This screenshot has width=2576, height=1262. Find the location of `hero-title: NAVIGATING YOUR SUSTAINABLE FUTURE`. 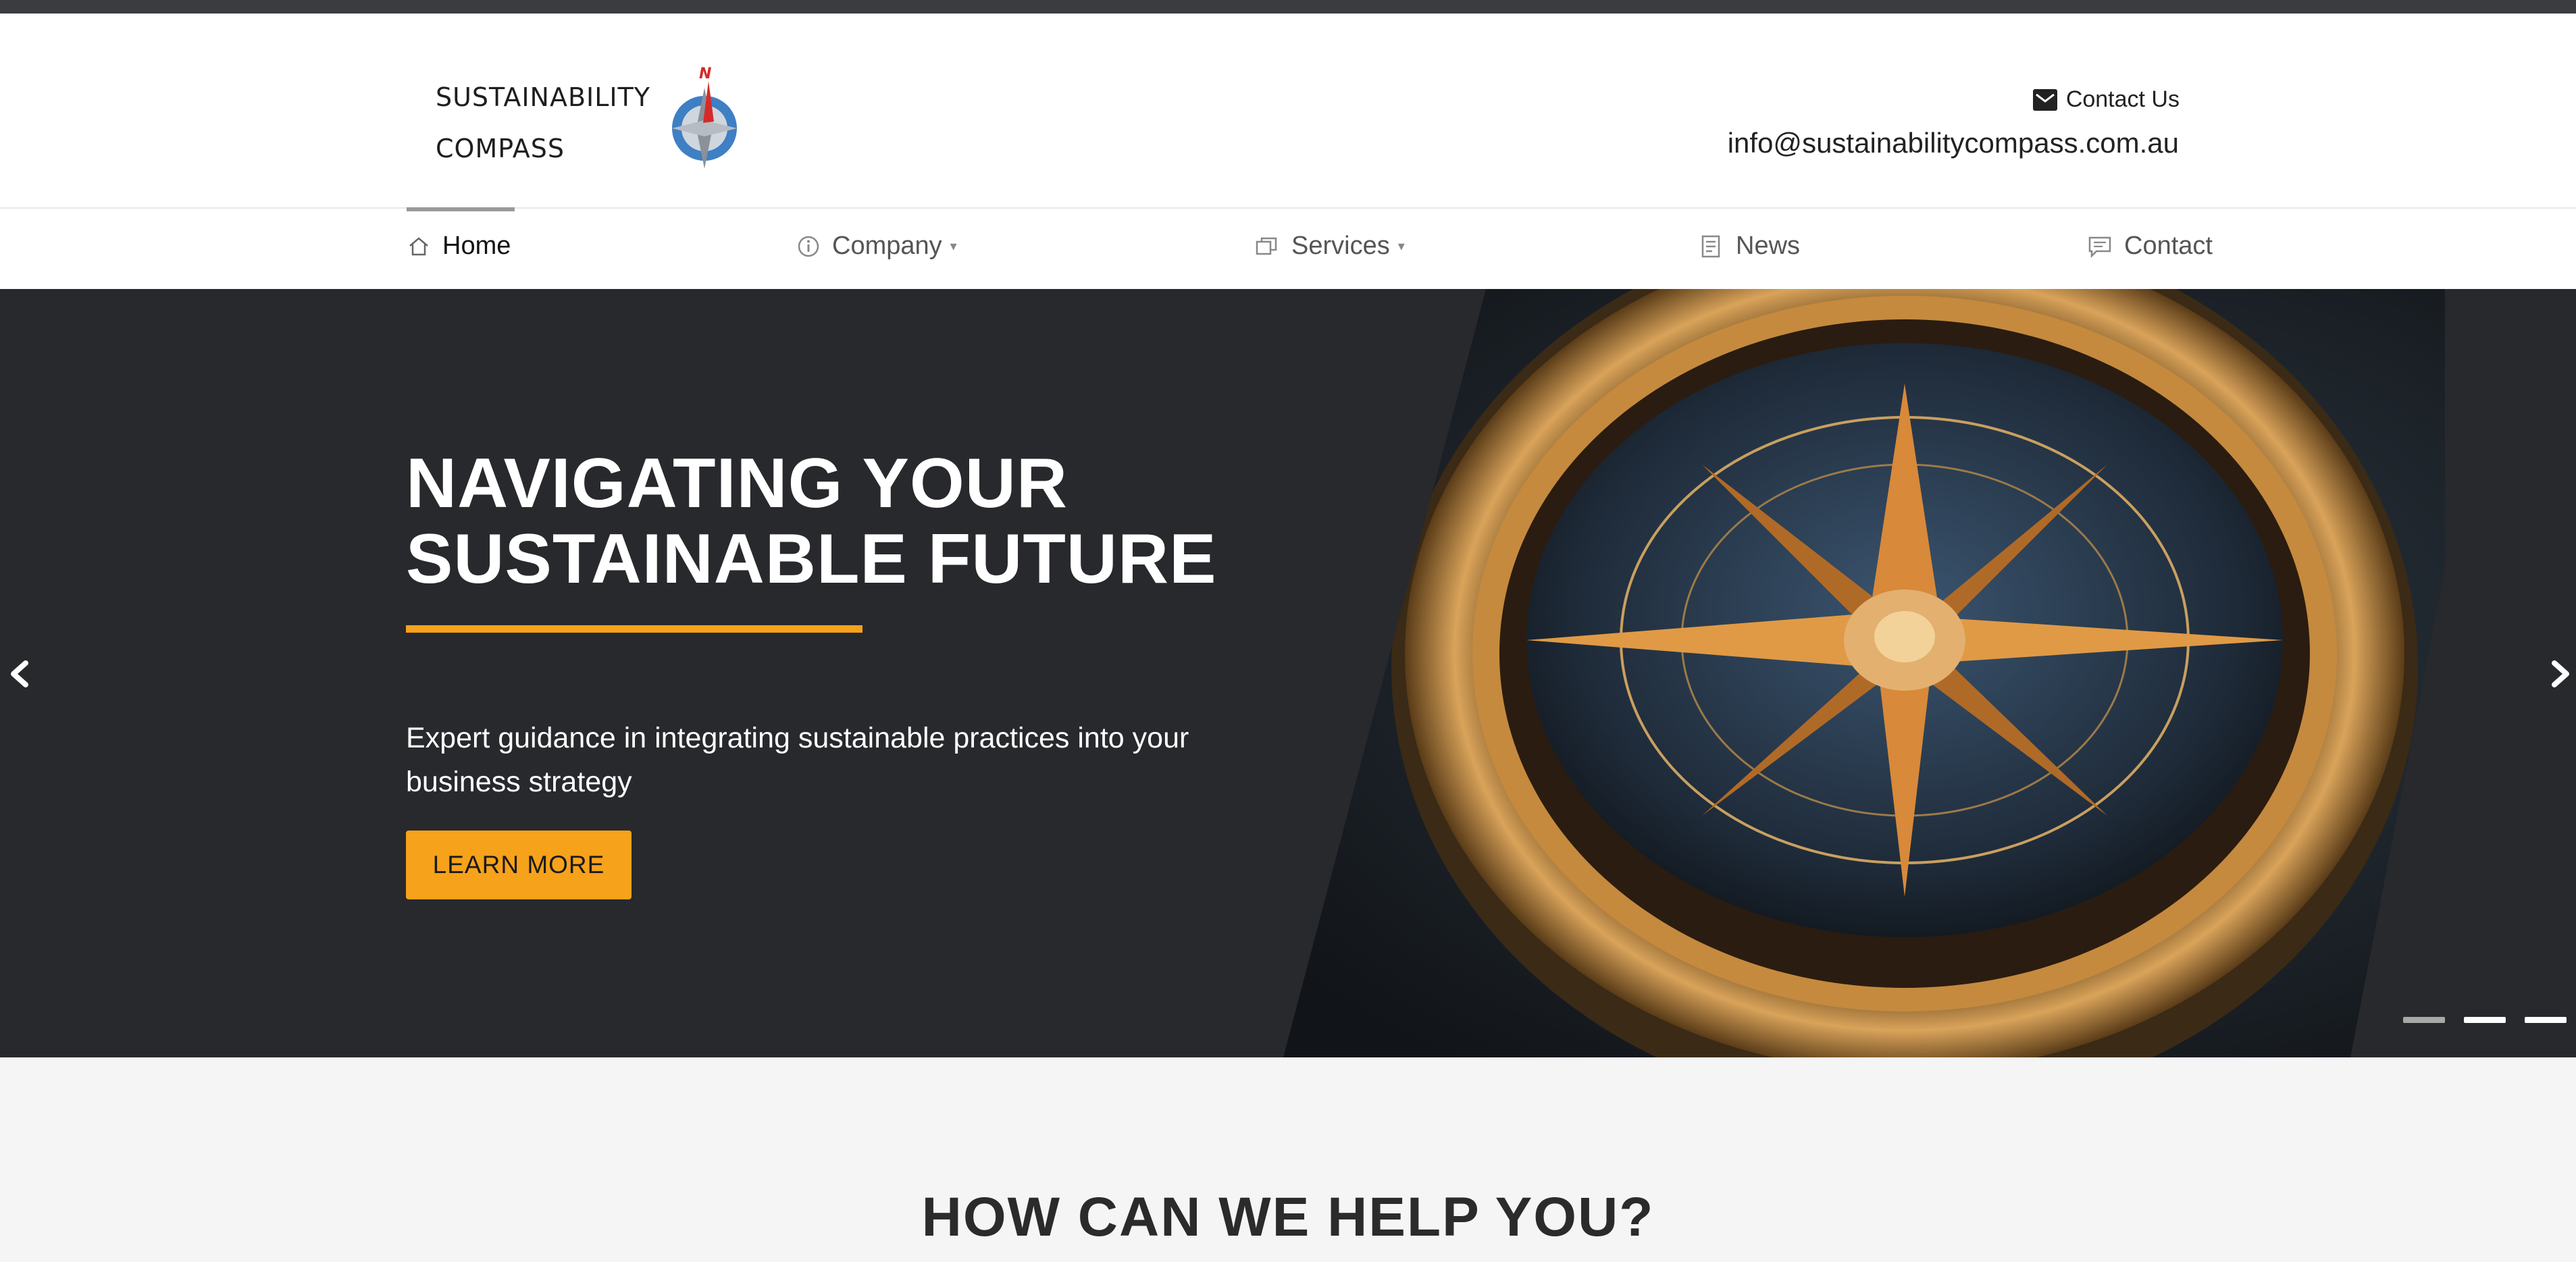

hero-title: NAVIGATING YOUR SUSTAINABLE FUTURE is located at coordinates (812, 521).